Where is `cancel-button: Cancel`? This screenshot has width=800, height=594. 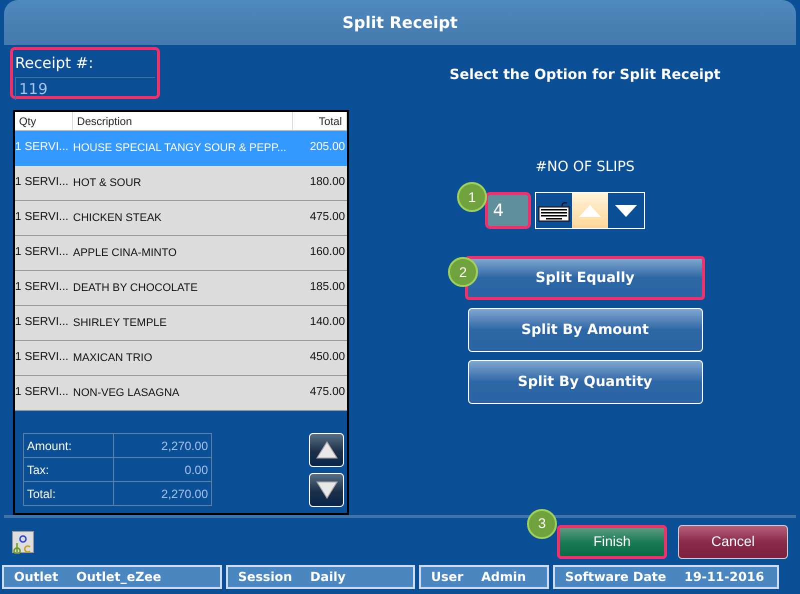 cancel-button: Cancel is located at coordinates (733, 541).